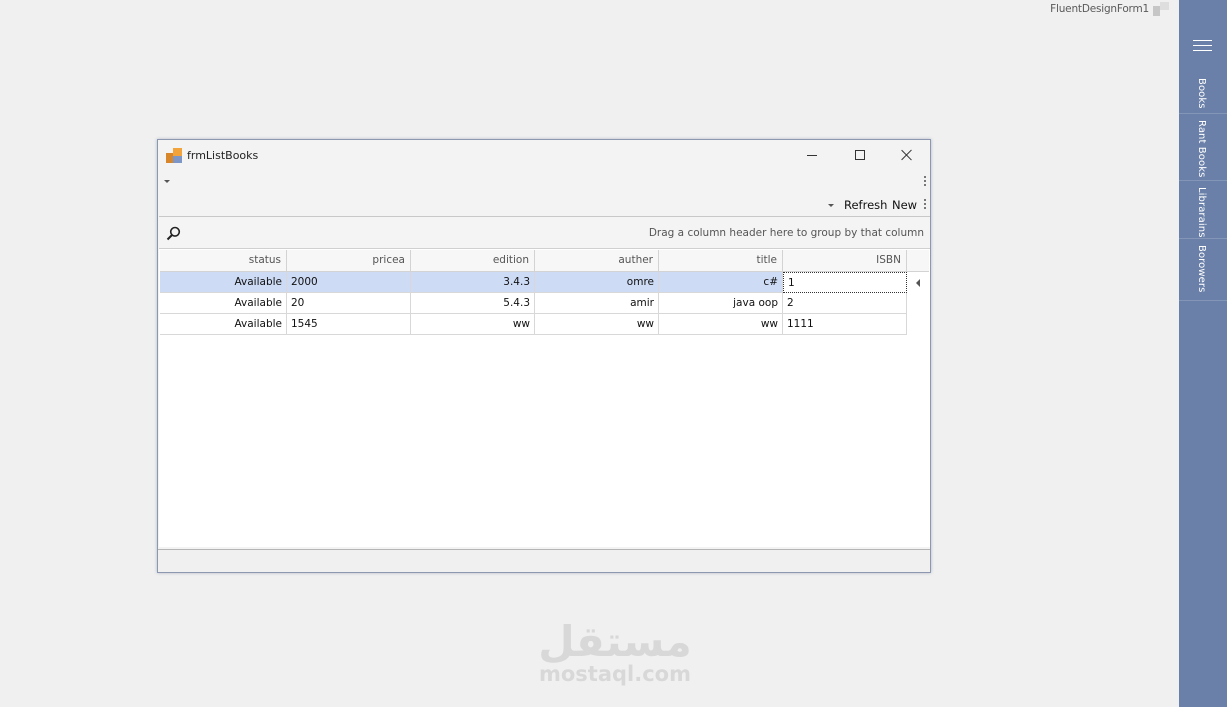 The width and height of the screenshot is (1227, 707). I want to click on cell-pricea: 1545, so click(349, 324).